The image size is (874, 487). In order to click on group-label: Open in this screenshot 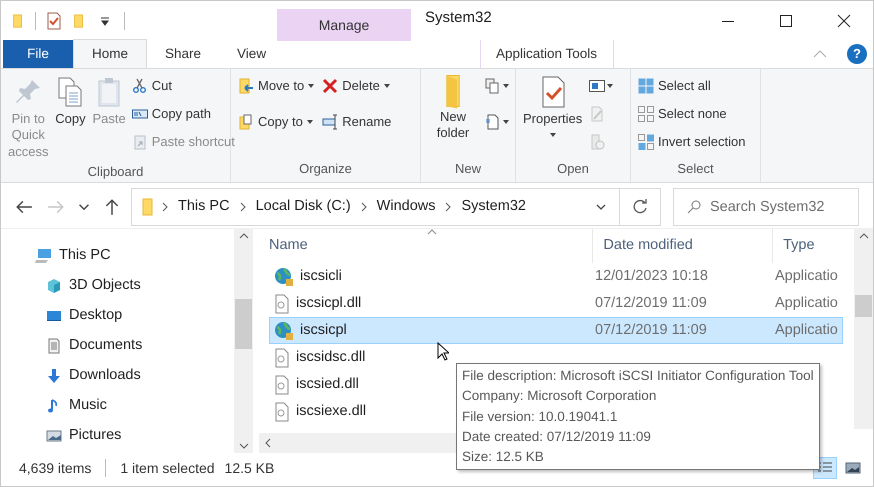, I will do `click(573, 169)`.